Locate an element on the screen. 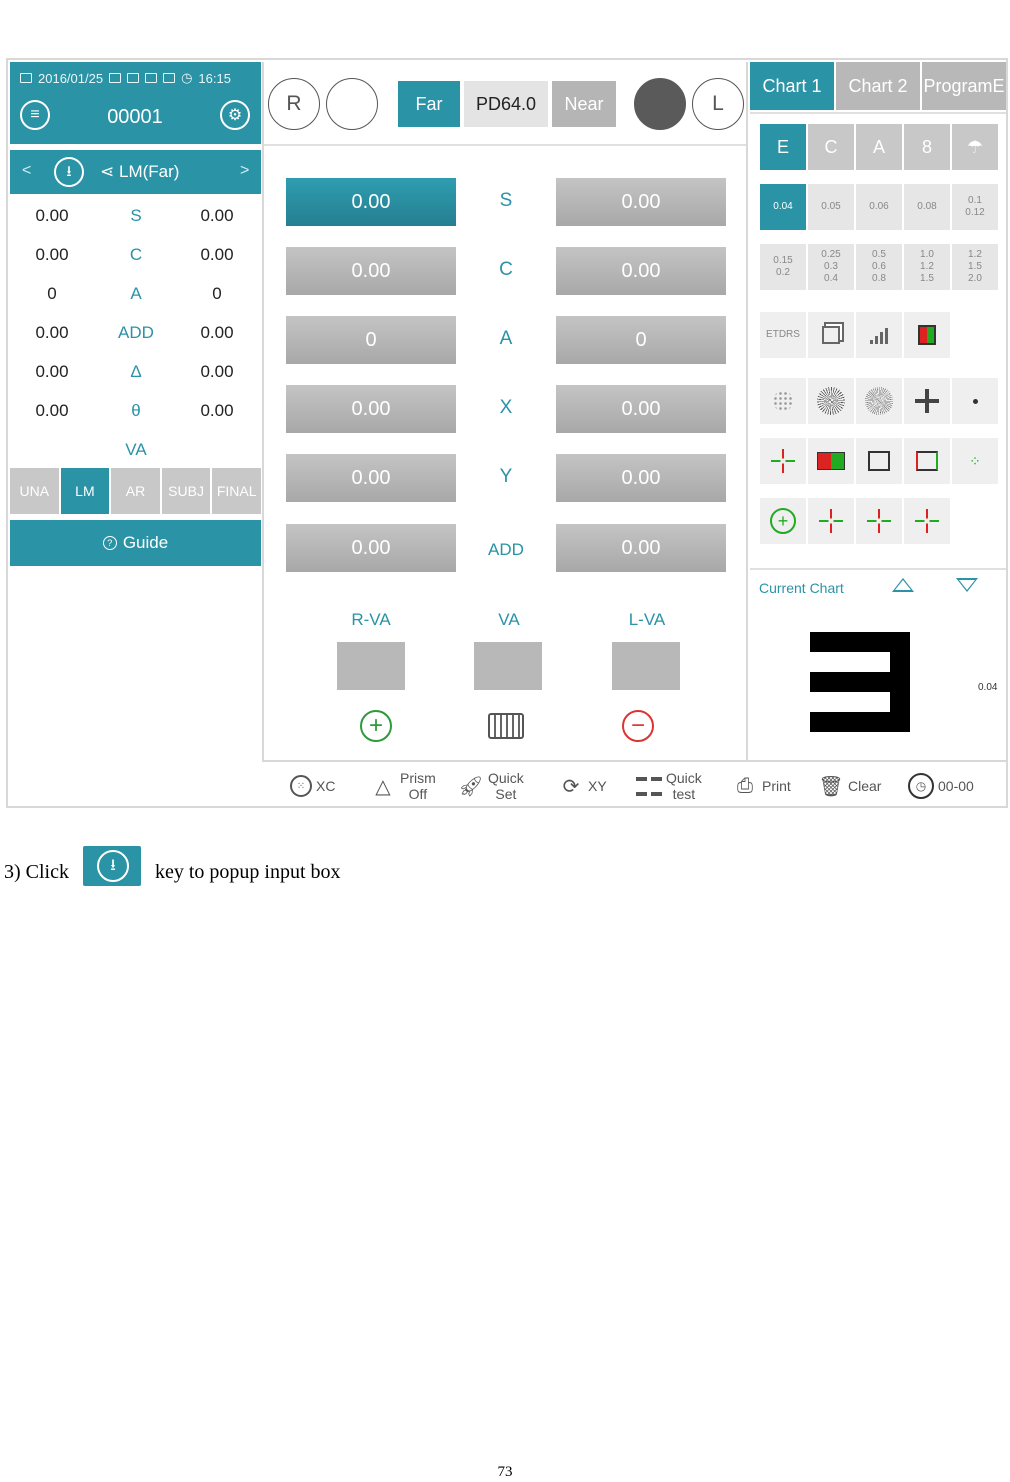  left-add-field: 0.00 is located at coordinates (641, 548).